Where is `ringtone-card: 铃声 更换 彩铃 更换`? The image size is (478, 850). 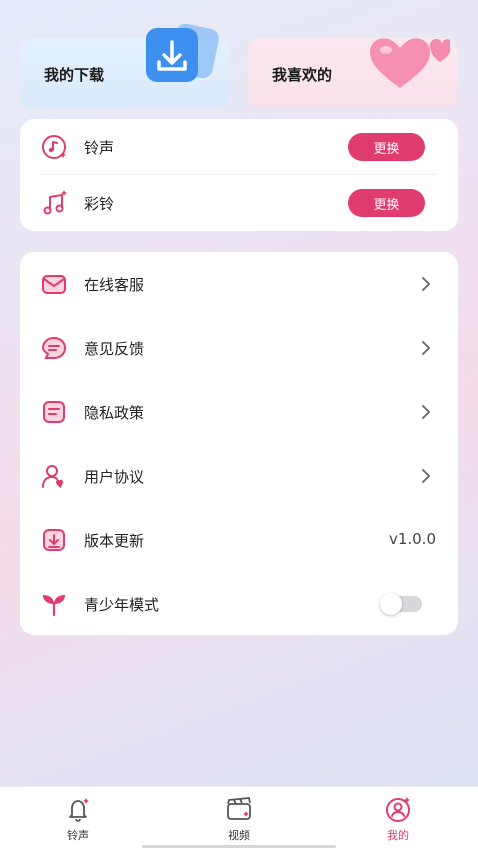 ringtone-card: 铃声 更换 彩铃 更换 is located at coordinates (239, 175).